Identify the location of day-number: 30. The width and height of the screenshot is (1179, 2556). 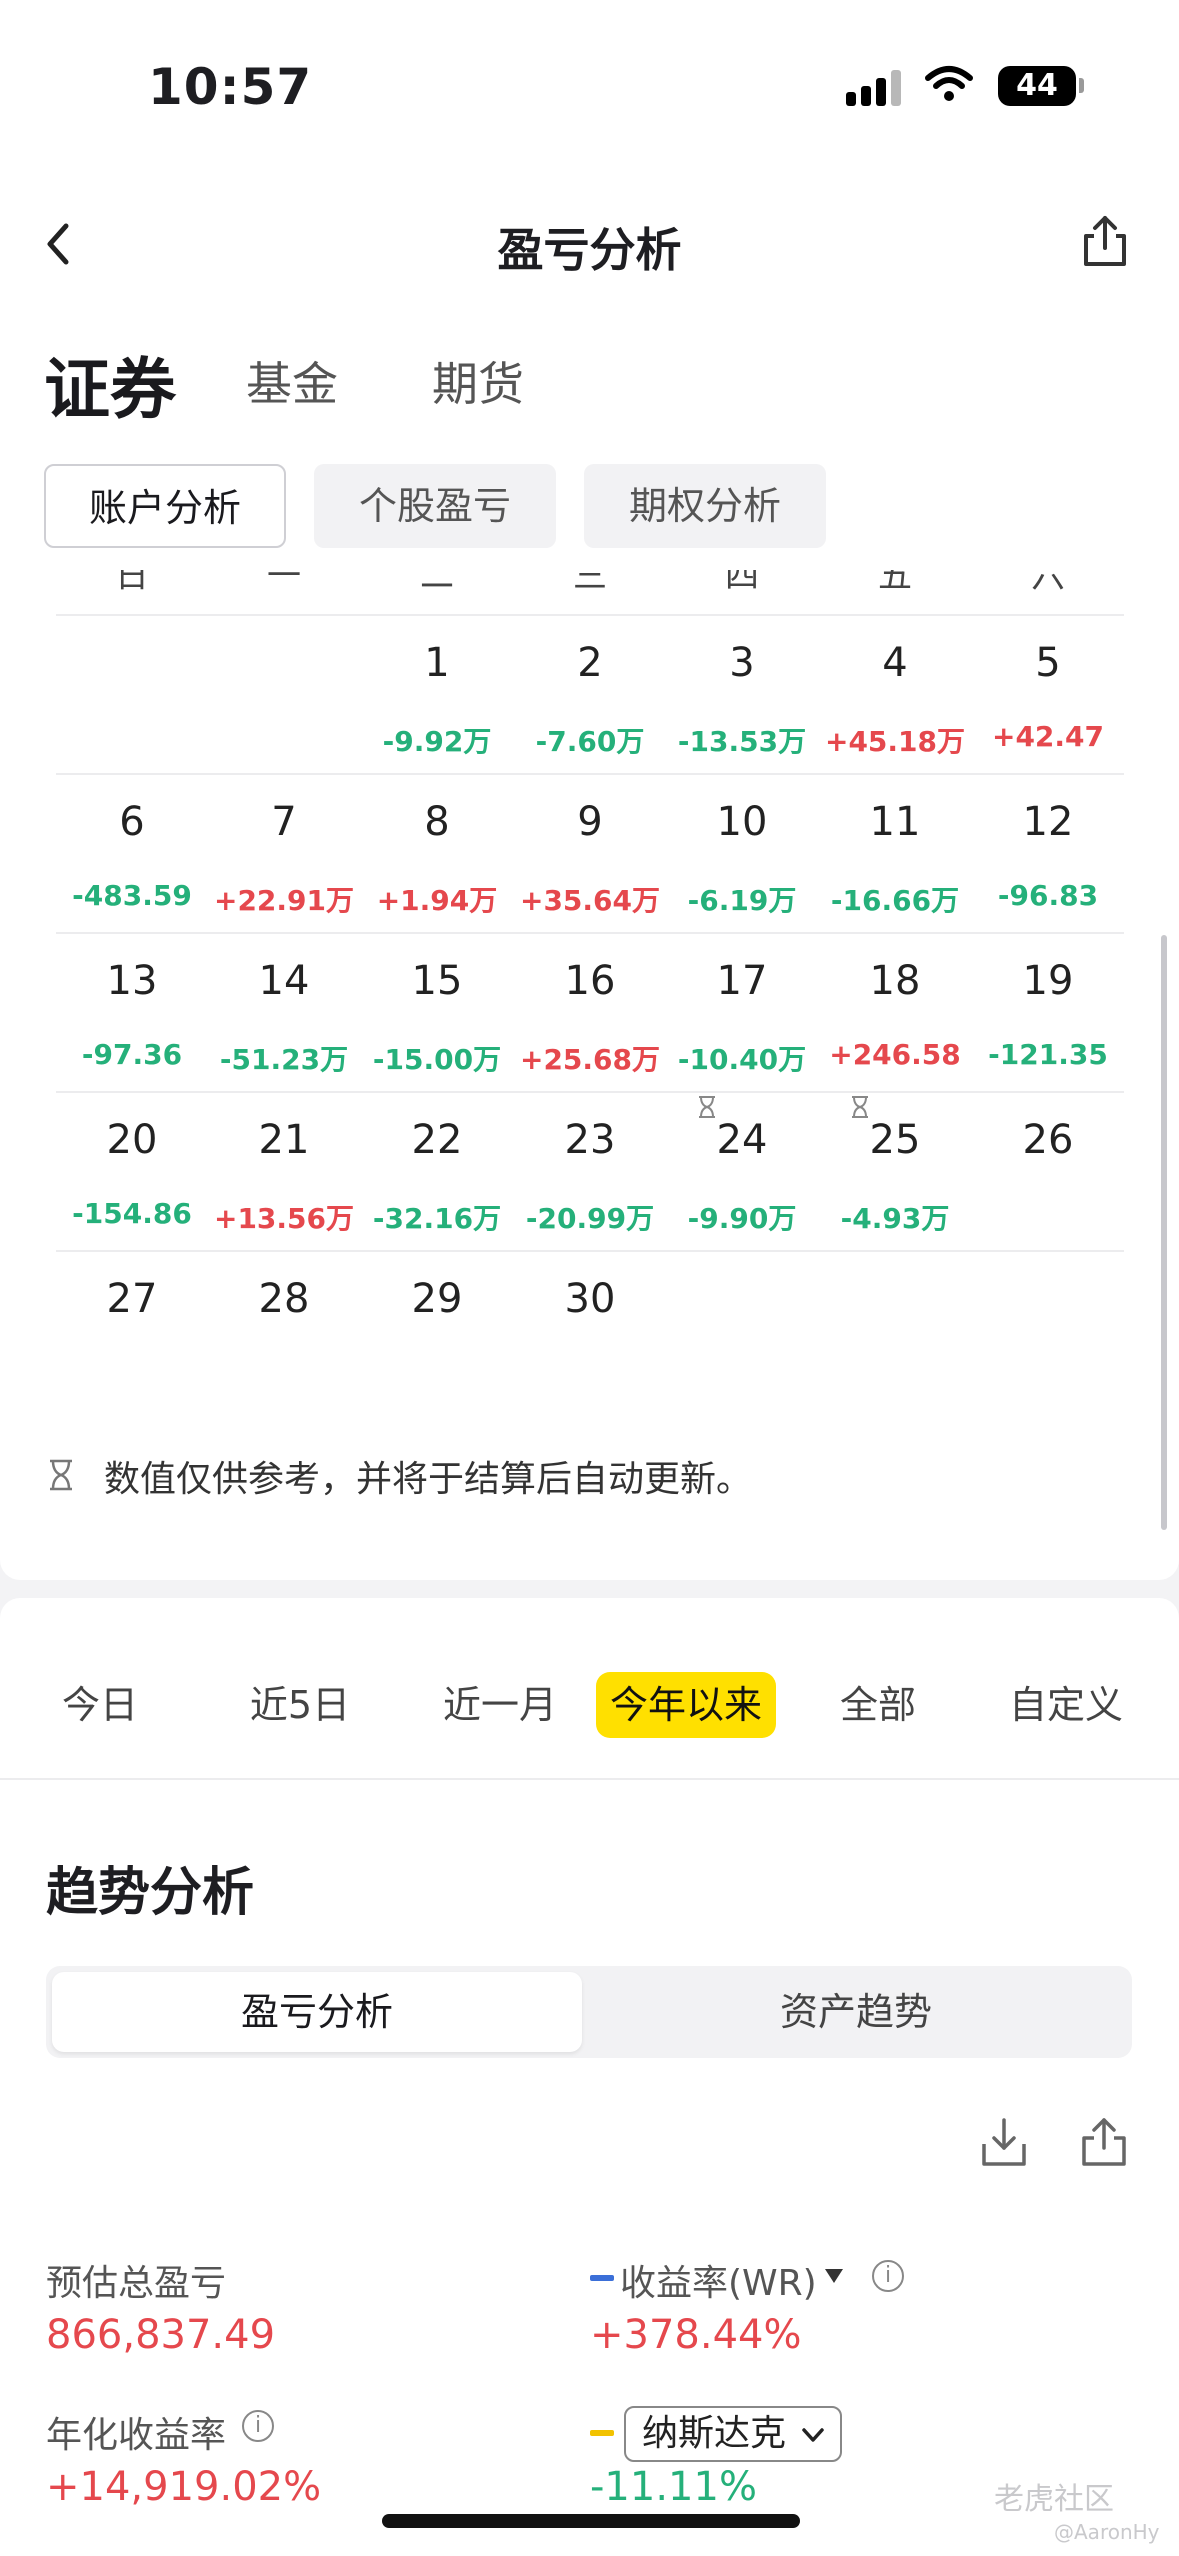
(590, 1299).